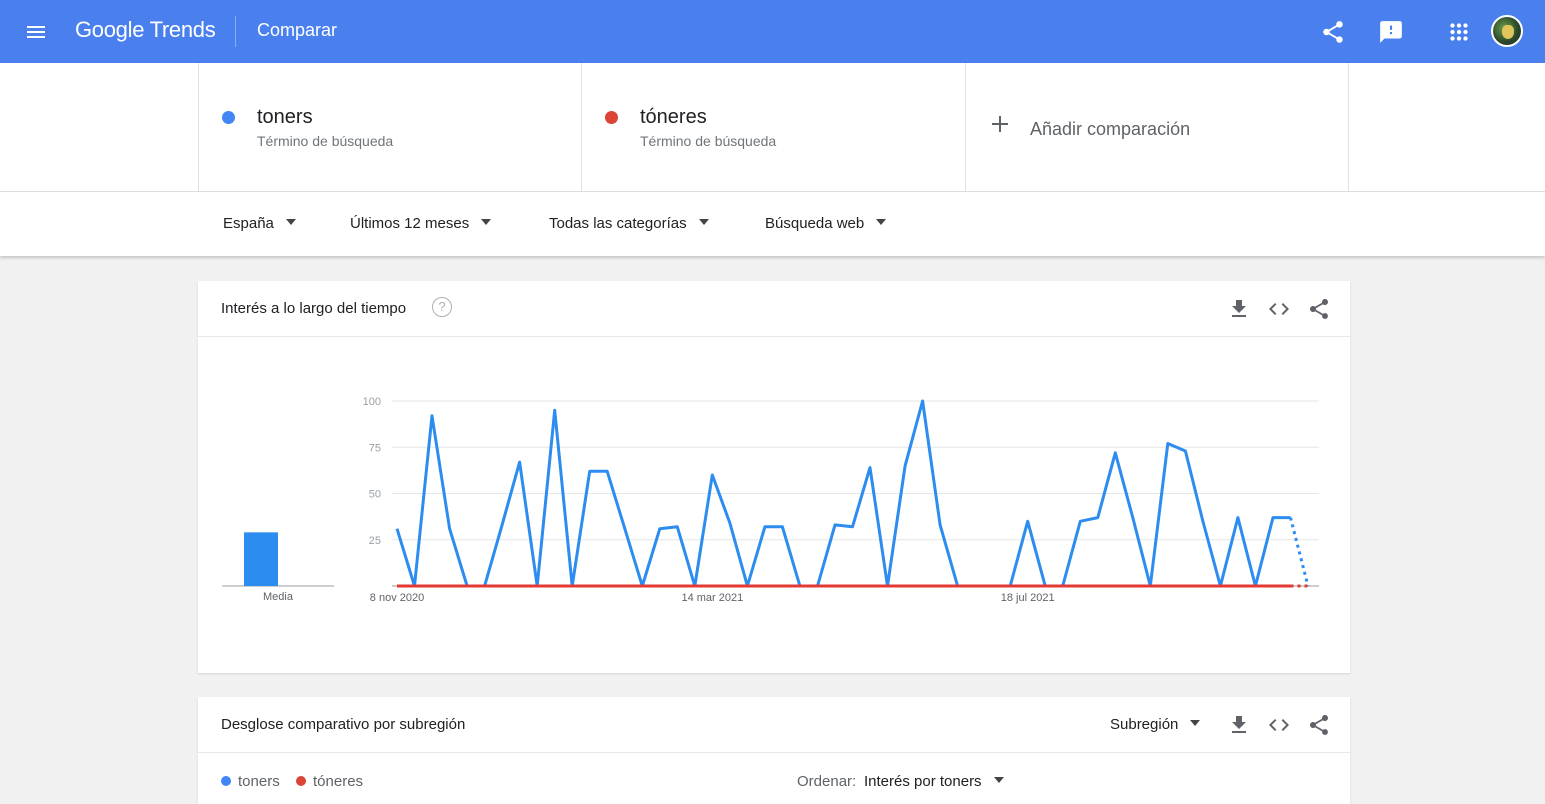 This screenshot has width=1545, height=804. What do you see at coordinates (1000, 124) in the screenshot?
I see `plus-icon` at bounding box center [1000, 124].